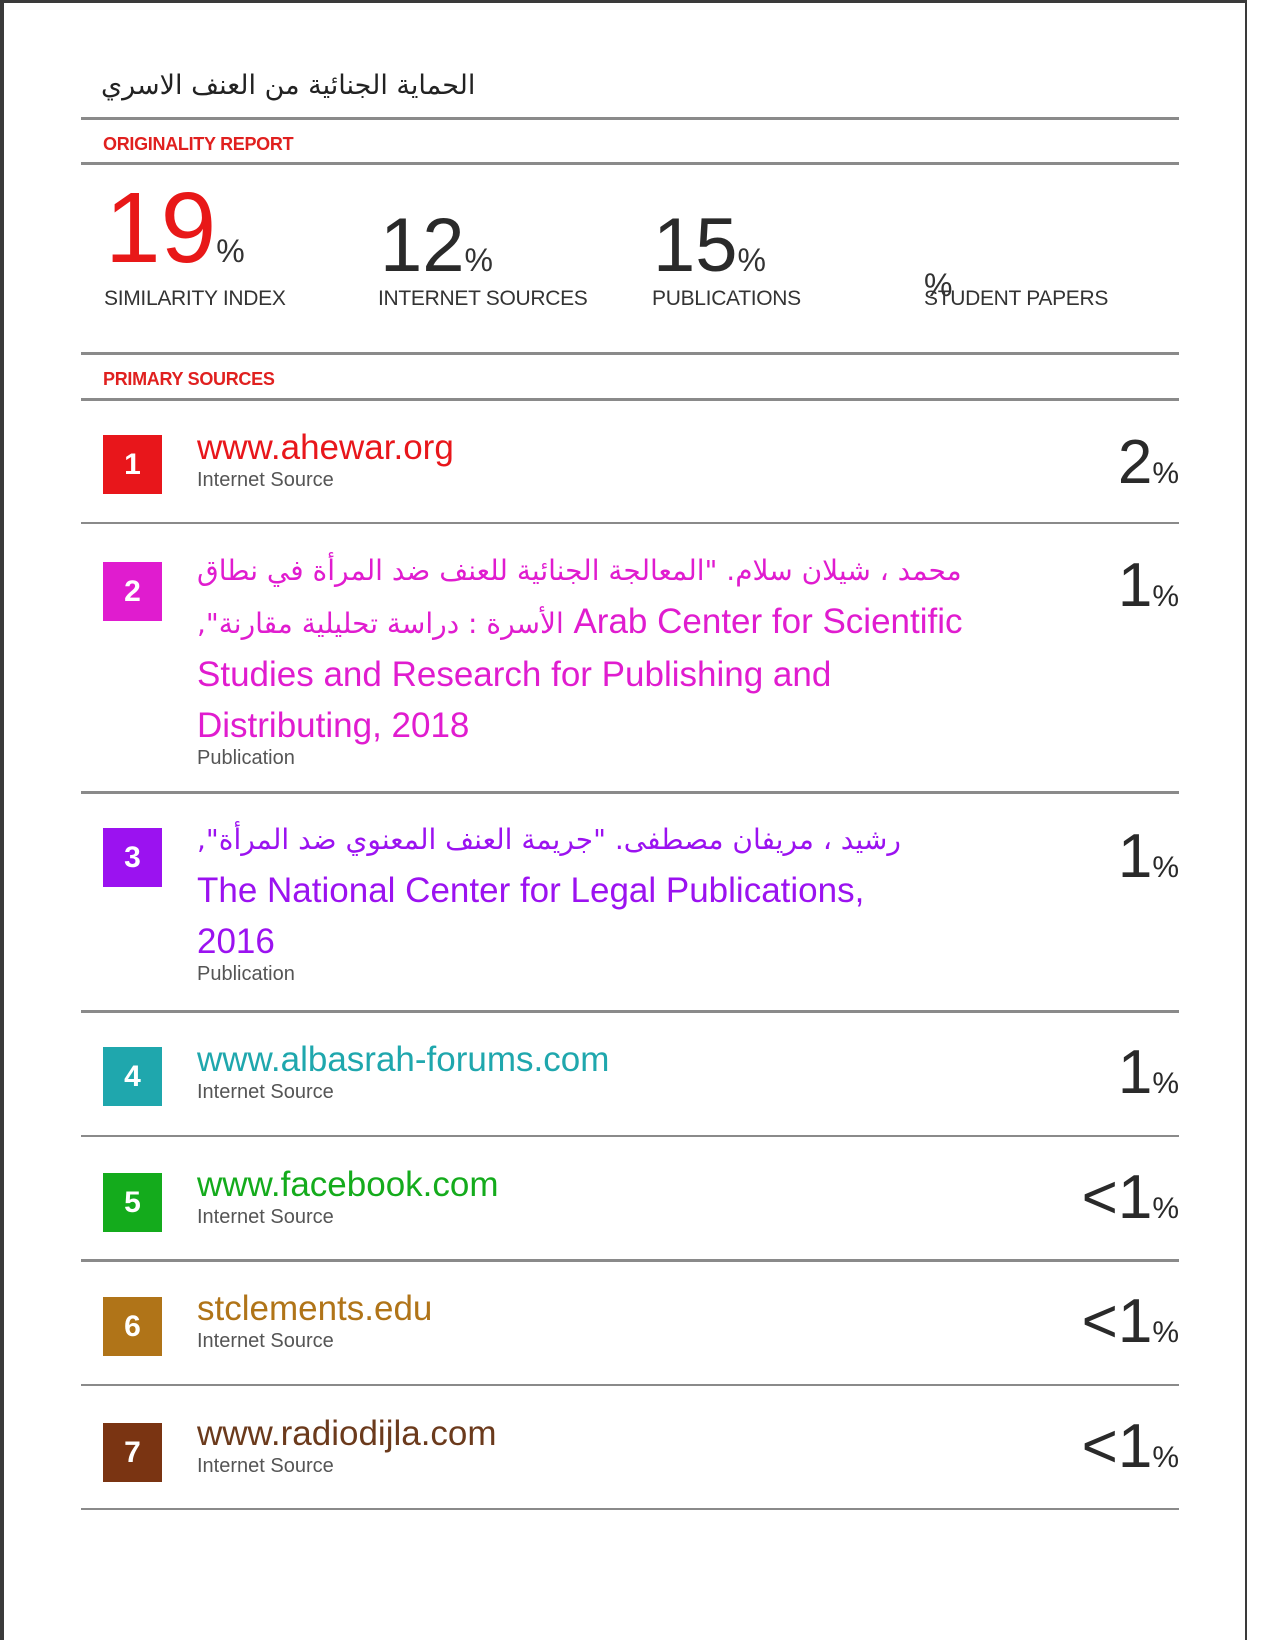 The width and height of the screenshot is (1264, 1640). Describe the element at coordinates (132, 464) in the screenshot. I see `source-rank-badge: 1` at that location.